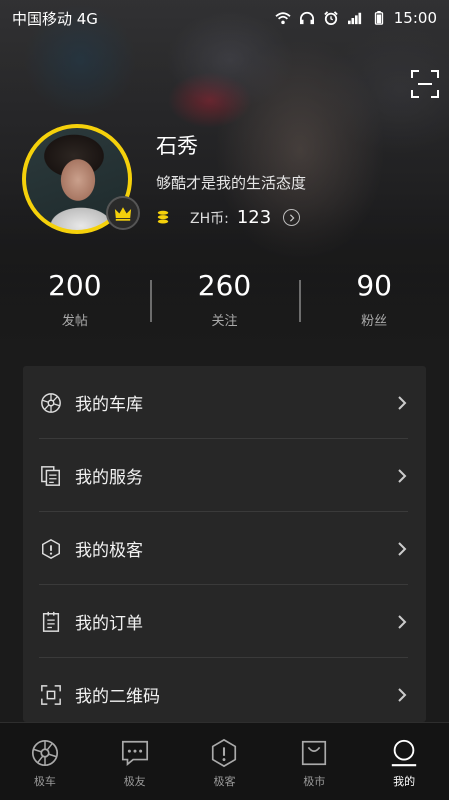 This screenshot has width=449, height=800. Describe the element at coordinates (254, 217) in the screenshot. I see `coin-value: 123` at that location.